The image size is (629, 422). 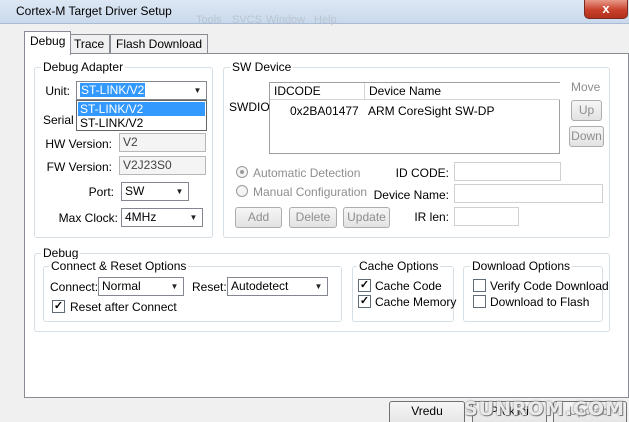 I want to click on download-options-legend: Download Options, so click(x=521, y=266).